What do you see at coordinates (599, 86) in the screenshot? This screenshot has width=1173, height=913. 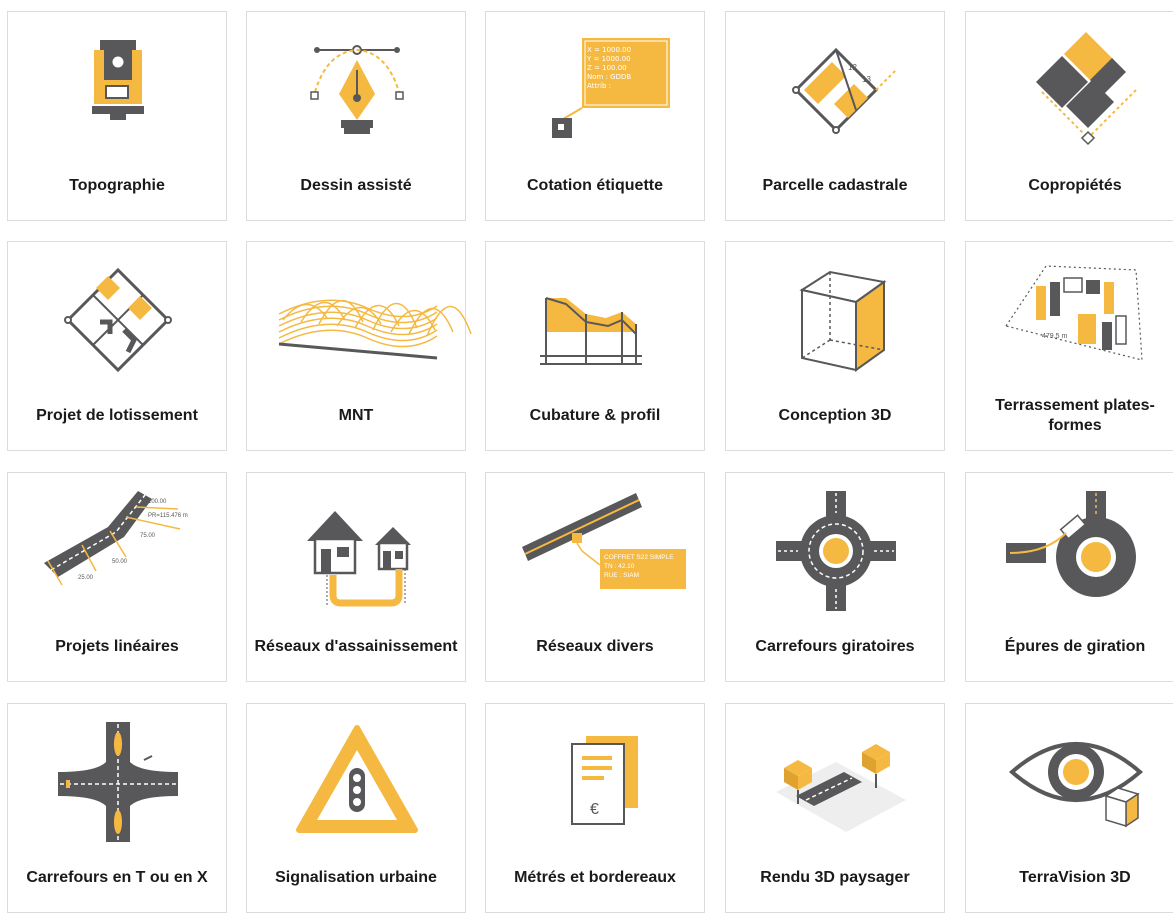 I see `svg-text: Attrib :` at bounding box center [599, 86].